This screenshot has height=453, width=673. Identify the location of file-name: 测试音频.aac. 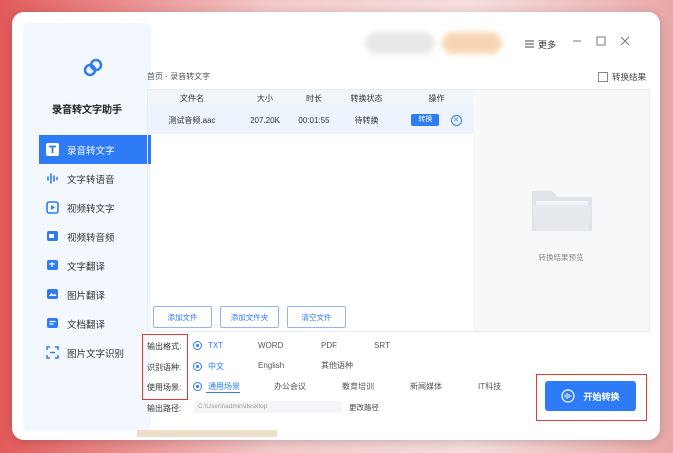
(192, 120).